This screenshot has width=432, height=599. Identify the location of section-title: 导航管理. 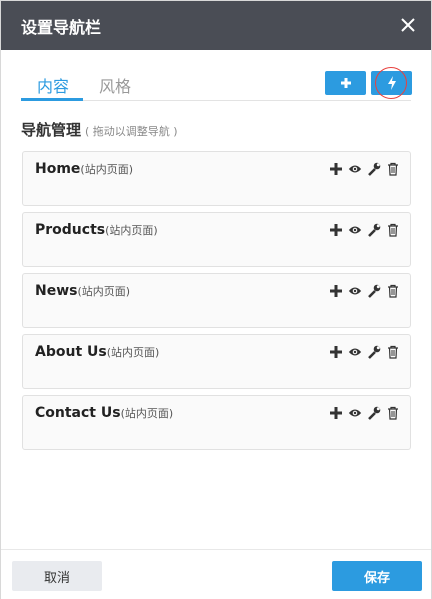
(51, 130).